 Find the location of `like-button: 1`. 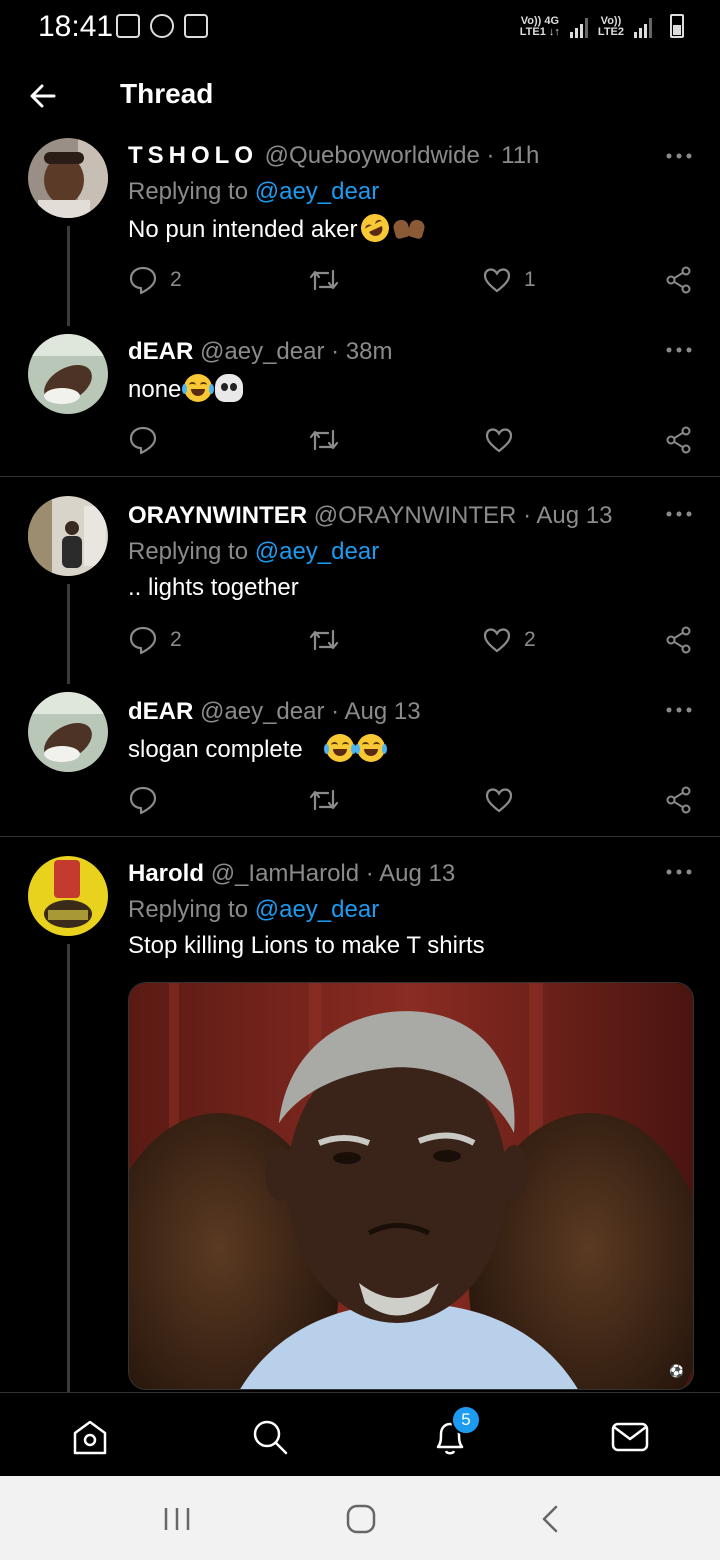

like-button: 1 is located at coordinates (509, 280).